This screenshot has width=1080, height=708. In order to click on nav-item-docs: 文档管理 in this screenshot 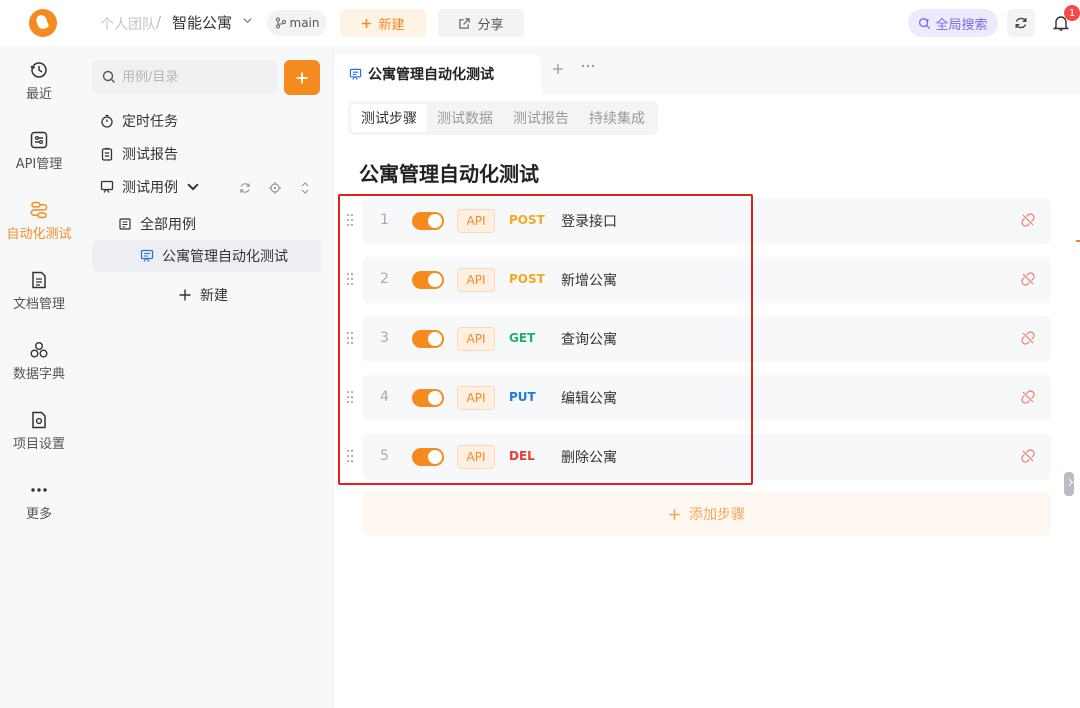, I will do `click(39, 300)`.